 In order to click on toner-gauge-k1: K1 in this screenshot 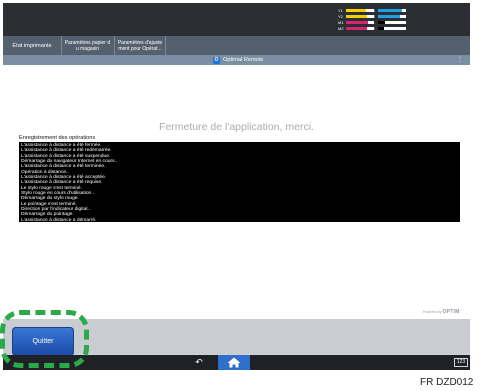, I will do `click(388, 22)`.